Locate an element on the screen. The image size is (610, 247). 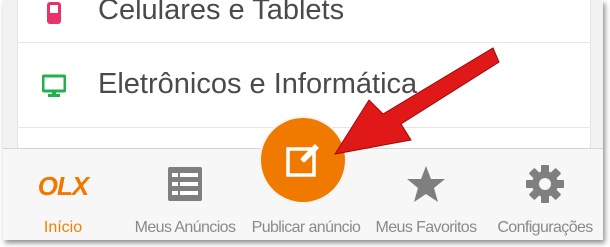
tab-configuracoes: Configurações is located at coordinates (545, 194).